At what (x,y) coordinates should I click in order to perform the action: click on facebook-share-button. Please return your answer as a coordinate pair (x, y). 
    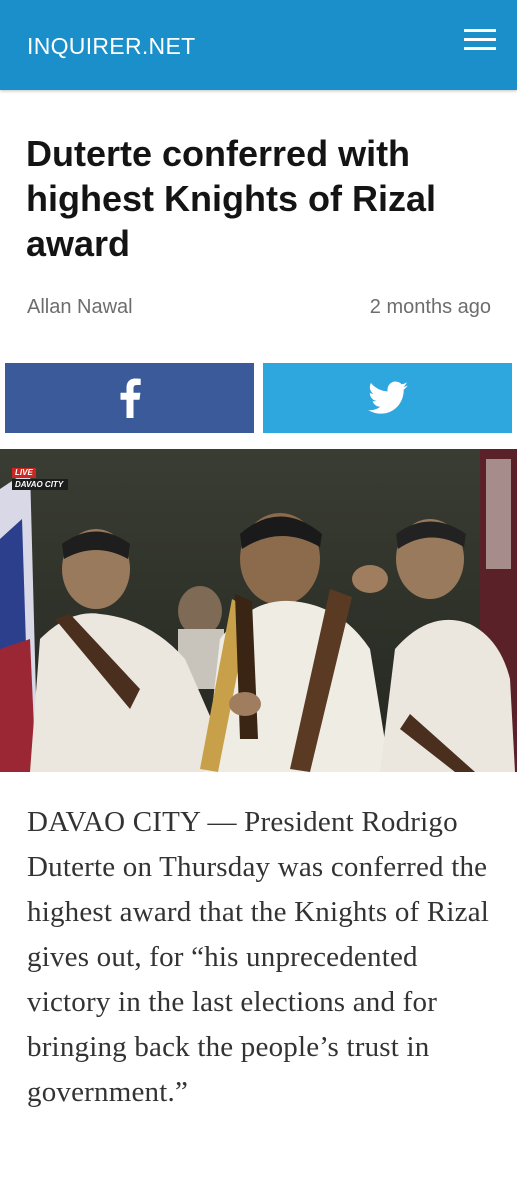
    Looking at the image, I should click on (129, 398).